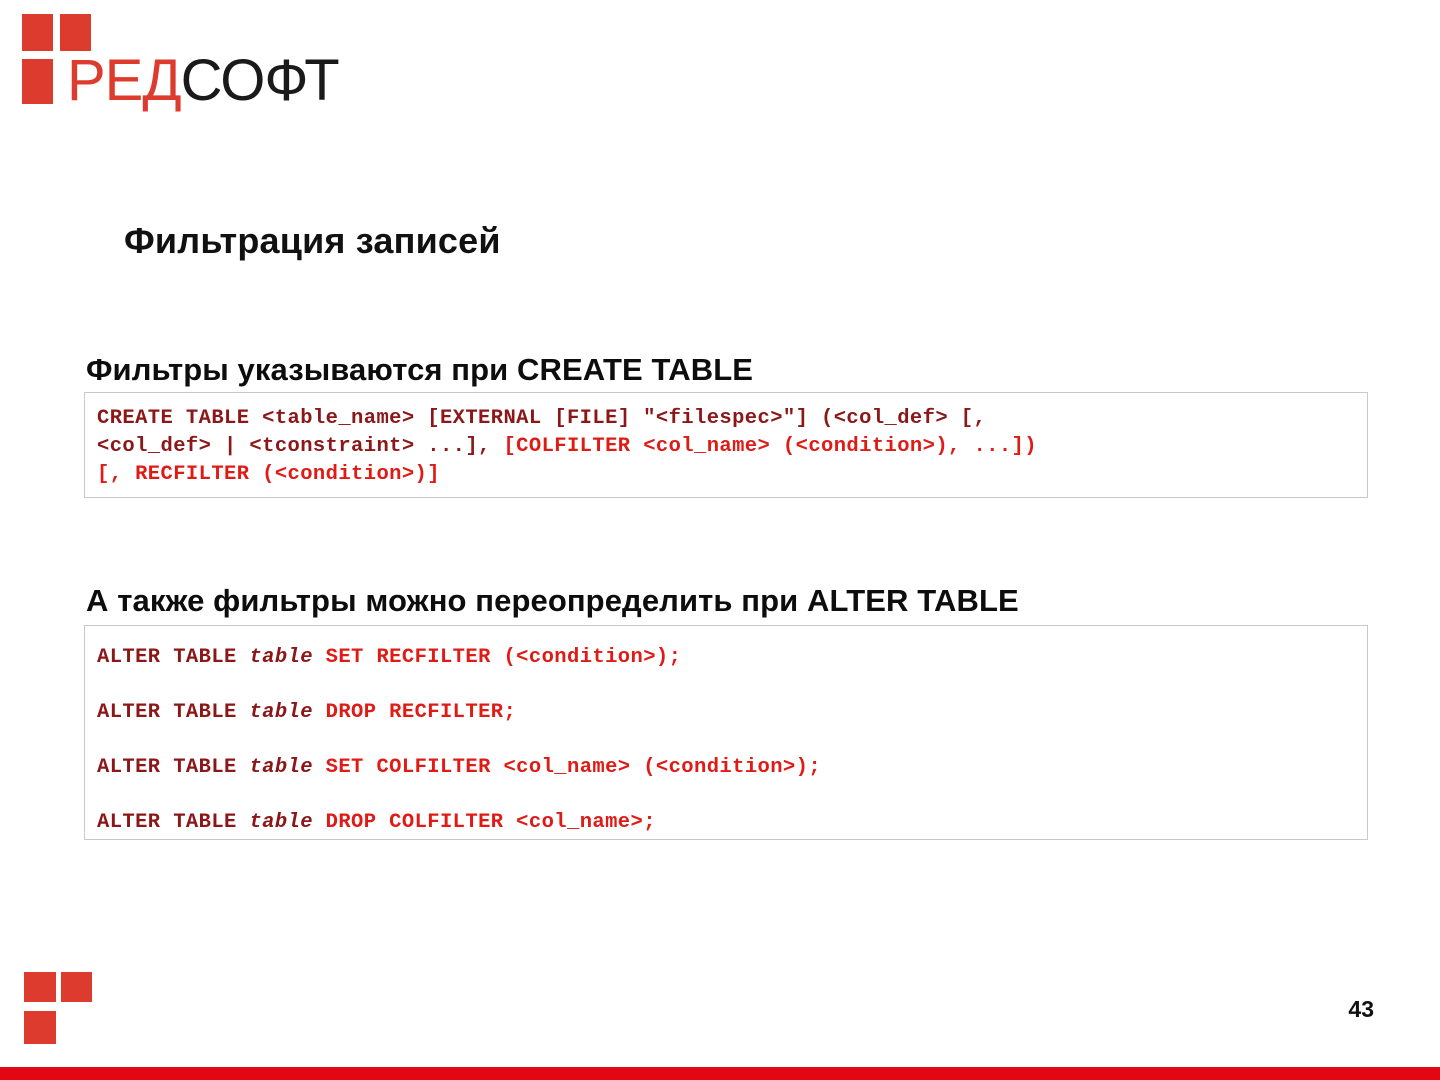 This screenshot has width=1440, height=1080. I want to click on logo-square-top-right-icon, so click(75, 32).